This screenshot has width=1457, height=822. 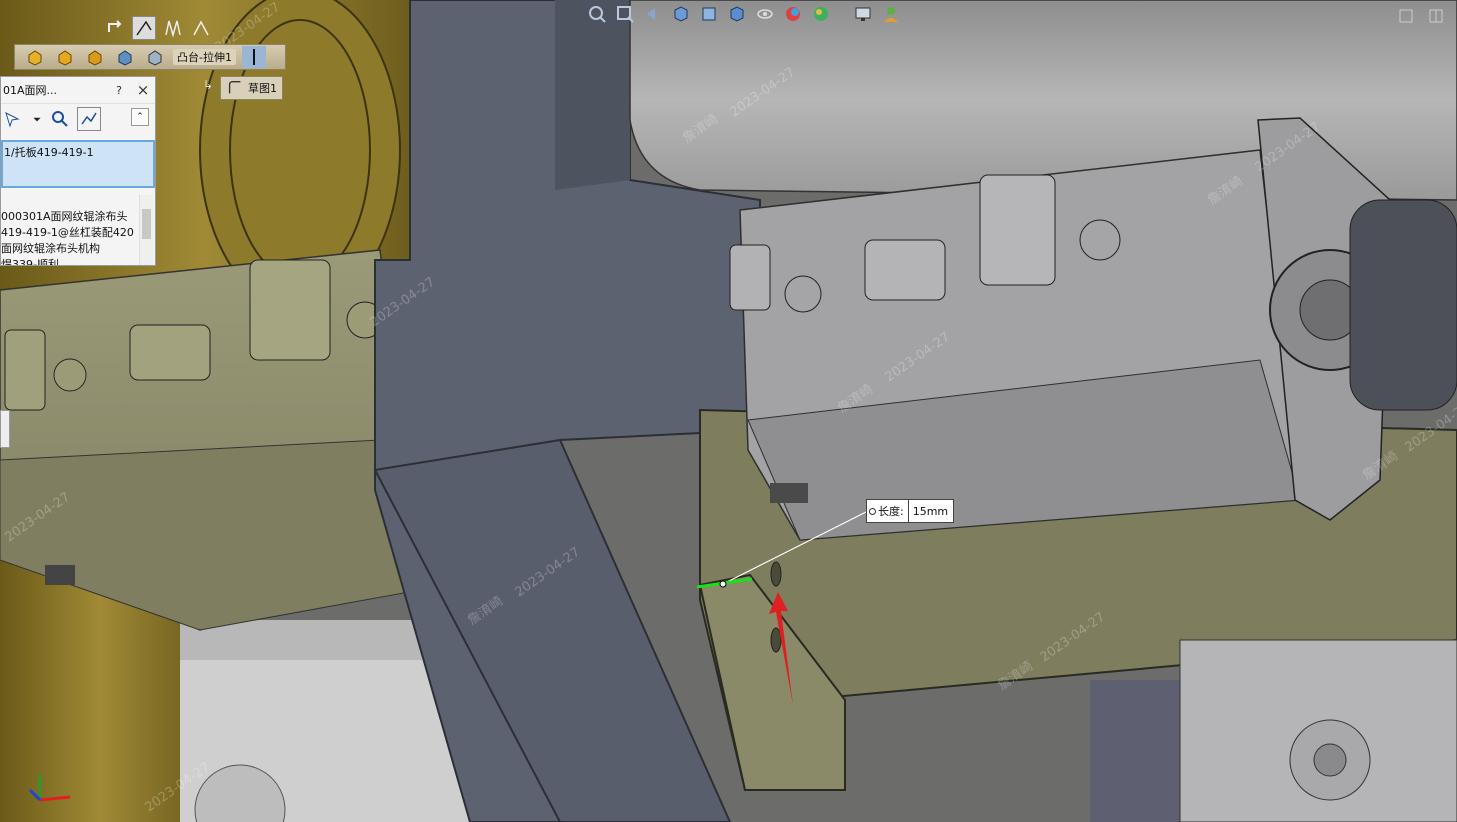 What do you see at coordinates (125, 57) in the screenshot?
I see `loft-icon` at bounding box center [125, 57].